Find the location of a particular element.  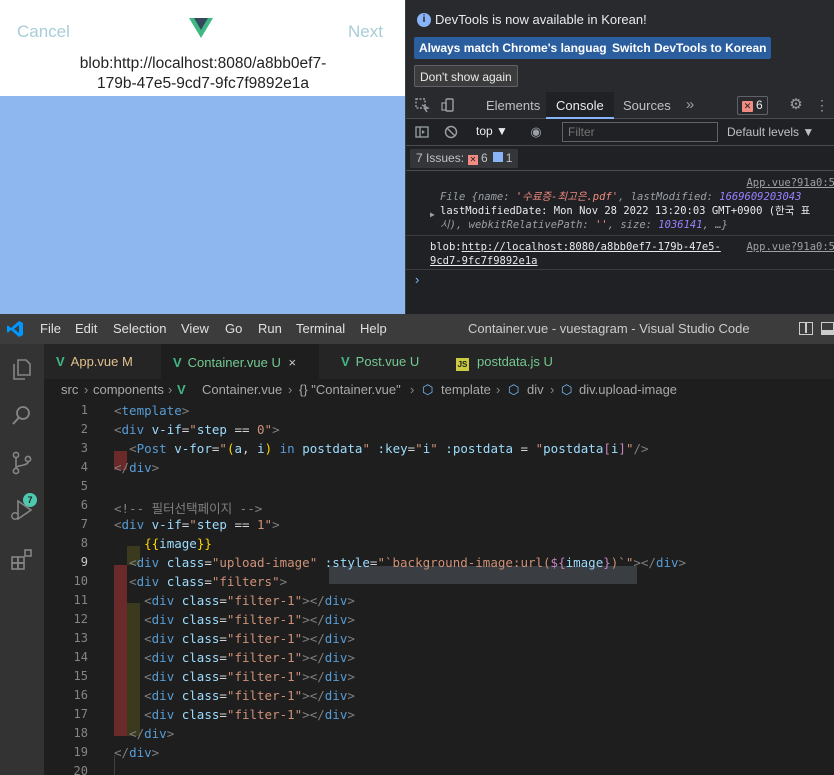

tab-post-vue: V Post.vue U is located at coordinates (384, 361).